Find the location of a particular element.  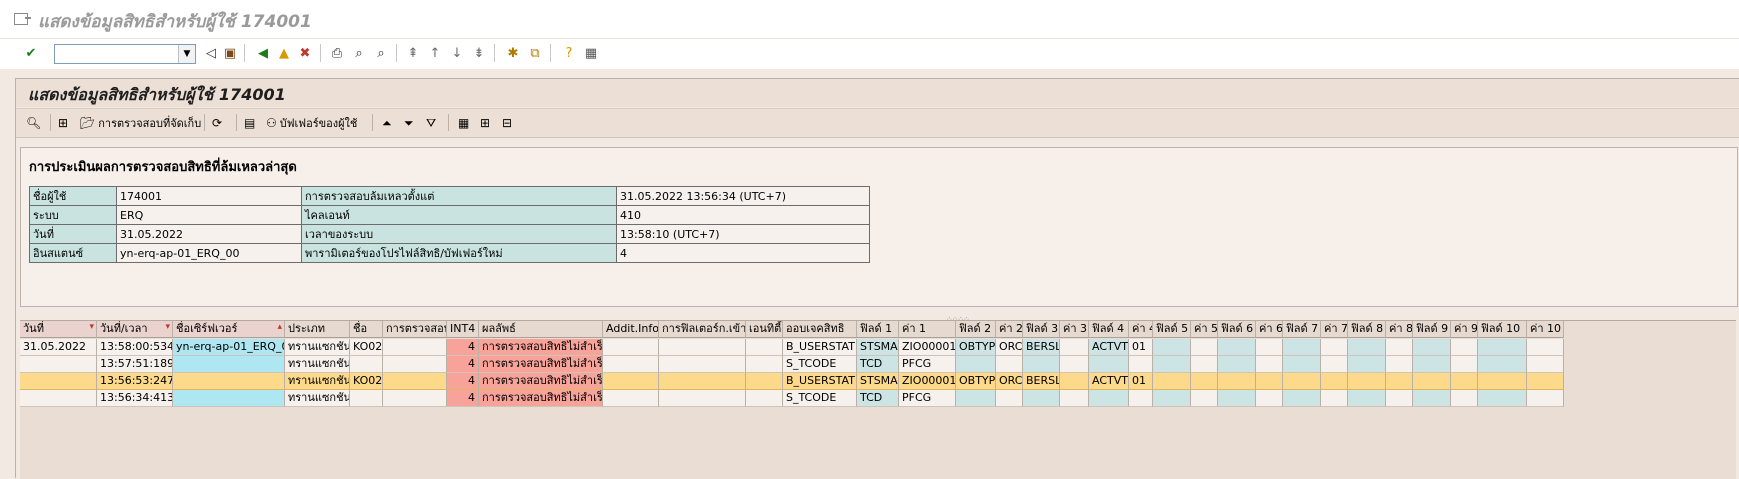

table-cell: ACTVT is located at coordinates (1109, 381).